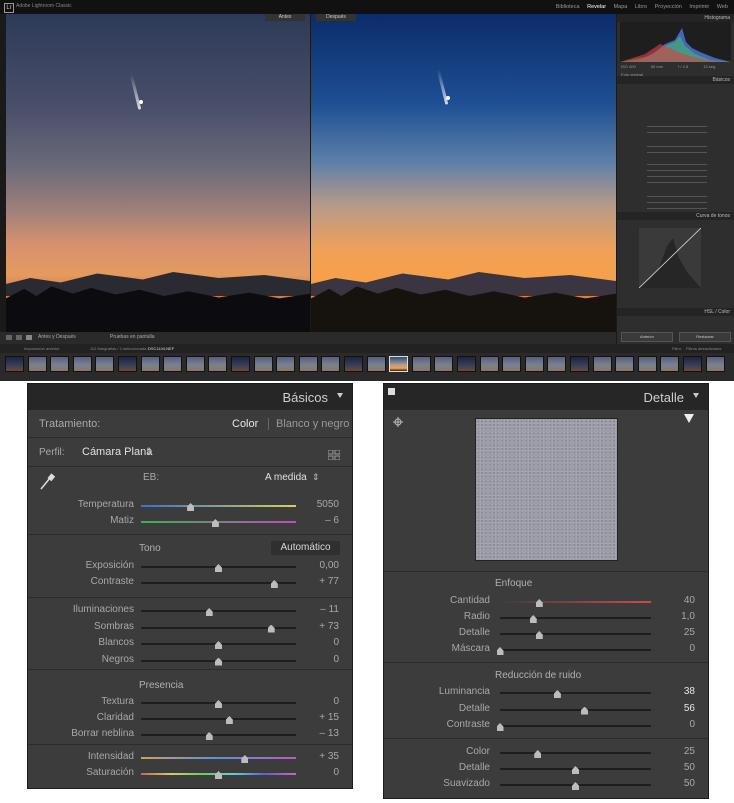 The image size is (734, 803). What do you see at coordinates (575, 618) in the screenshot?
I see `radio-slider-track` at bounding box center [575, 618].